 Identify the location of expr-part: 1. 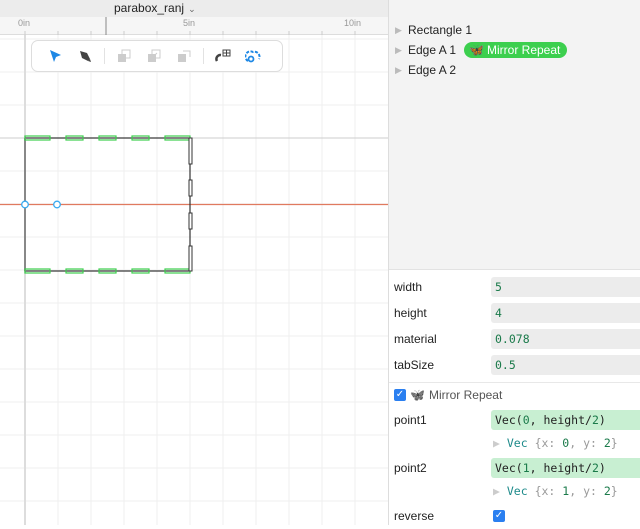
(526, 468).